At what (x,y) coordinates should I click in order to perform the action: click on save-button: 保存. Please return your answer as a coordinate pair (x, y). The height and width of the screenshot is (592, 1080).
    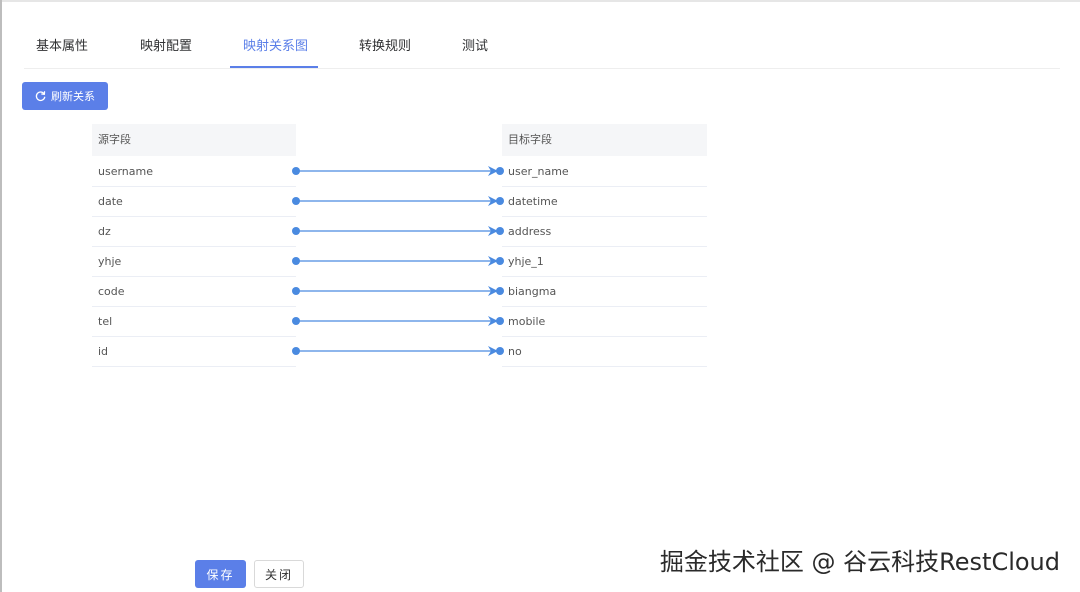
    Looking at the image, I should click on (220, 574).